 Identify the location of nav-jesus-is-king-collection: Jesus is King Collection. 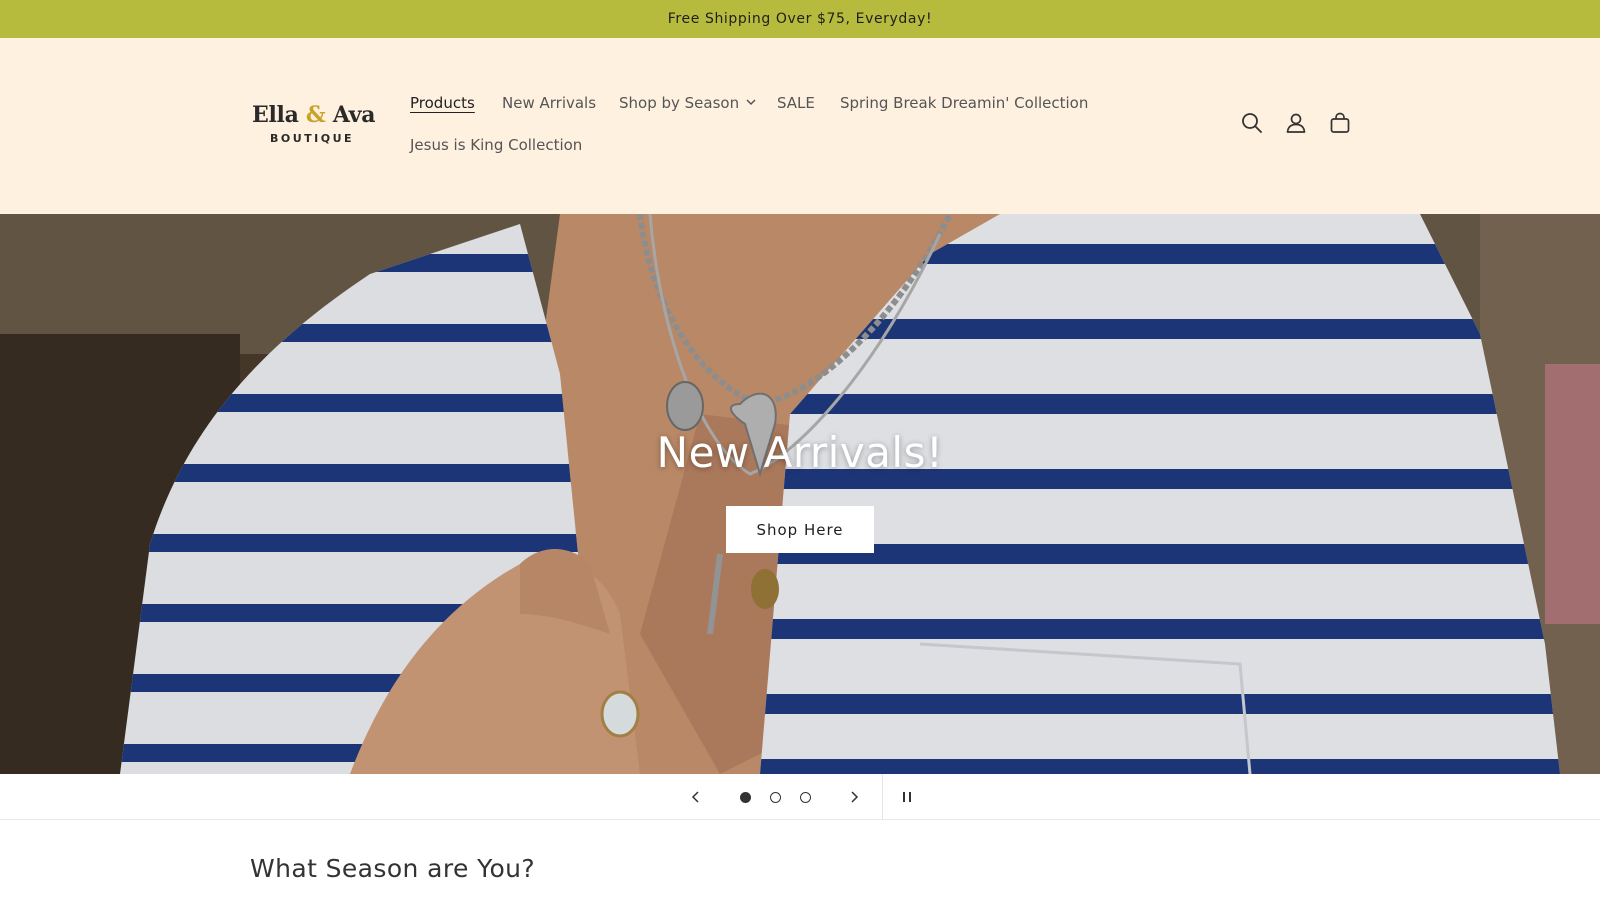
(496, 145).